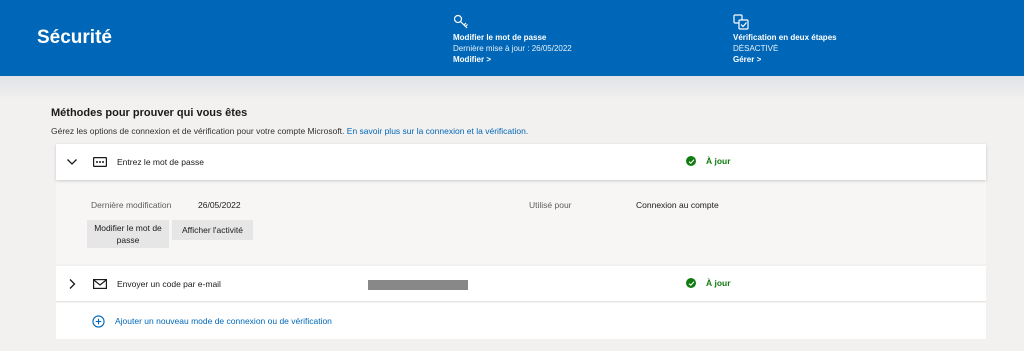 The height and width of the screenshot is (351, 1024). I want to click on section-title: Méthodes pour prouver qui vous êtes, so click(149, 113).